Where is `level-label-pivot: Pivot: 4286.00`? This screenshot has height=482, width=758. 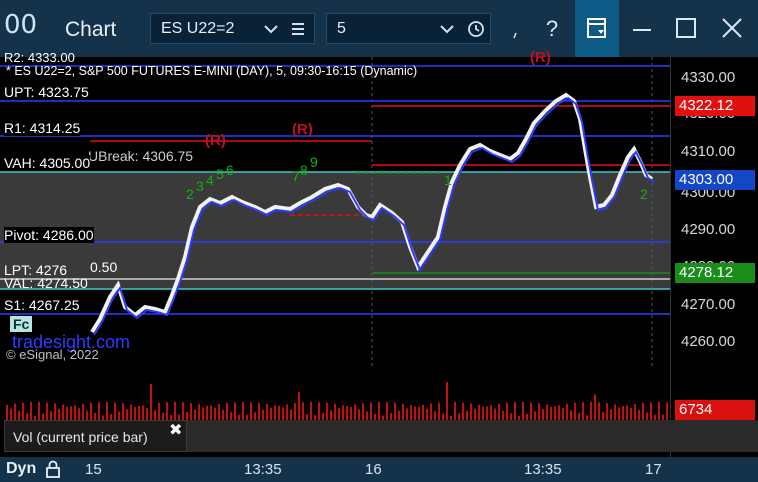 level-label-pivot: Pivot: 4286.00 is located at coordinates (49, 235).